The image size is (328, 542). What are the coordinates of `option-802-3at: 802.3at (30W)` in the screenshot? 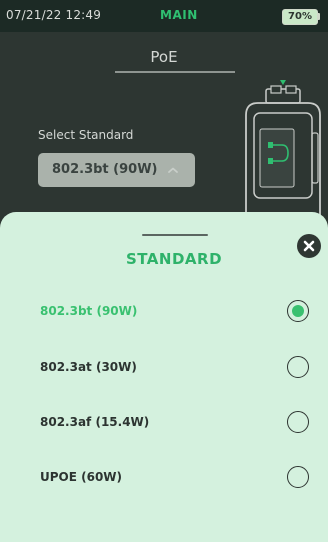 It's located at (164, 368).